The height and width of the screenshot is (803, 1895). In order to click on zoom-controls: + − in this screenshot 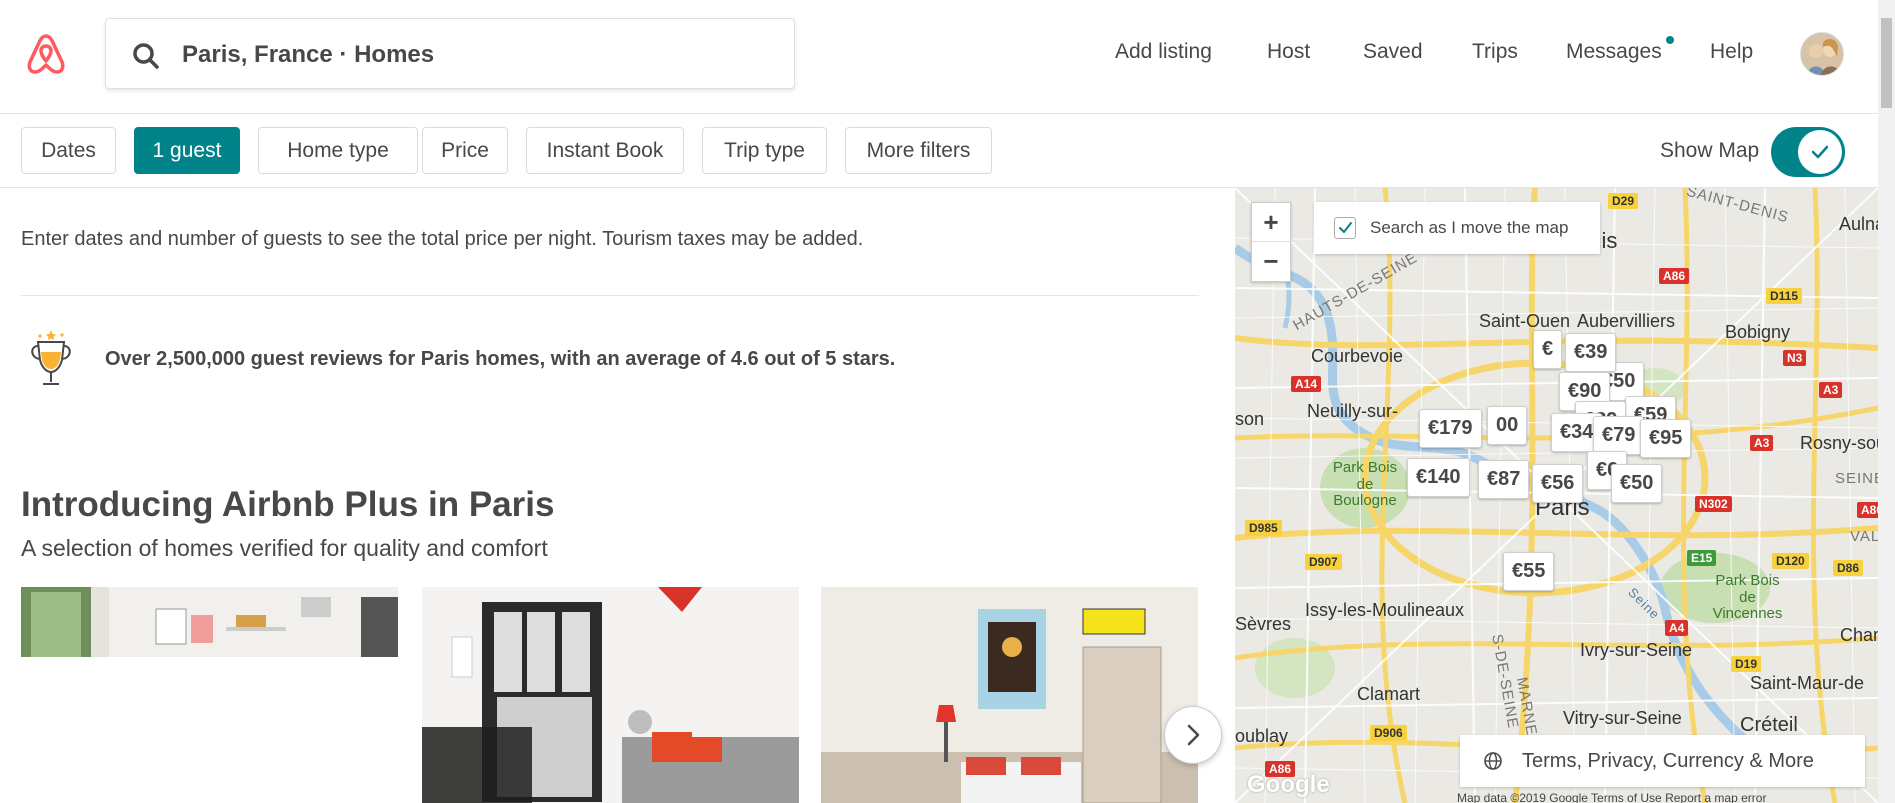, I will do `click(1271, 242)`.